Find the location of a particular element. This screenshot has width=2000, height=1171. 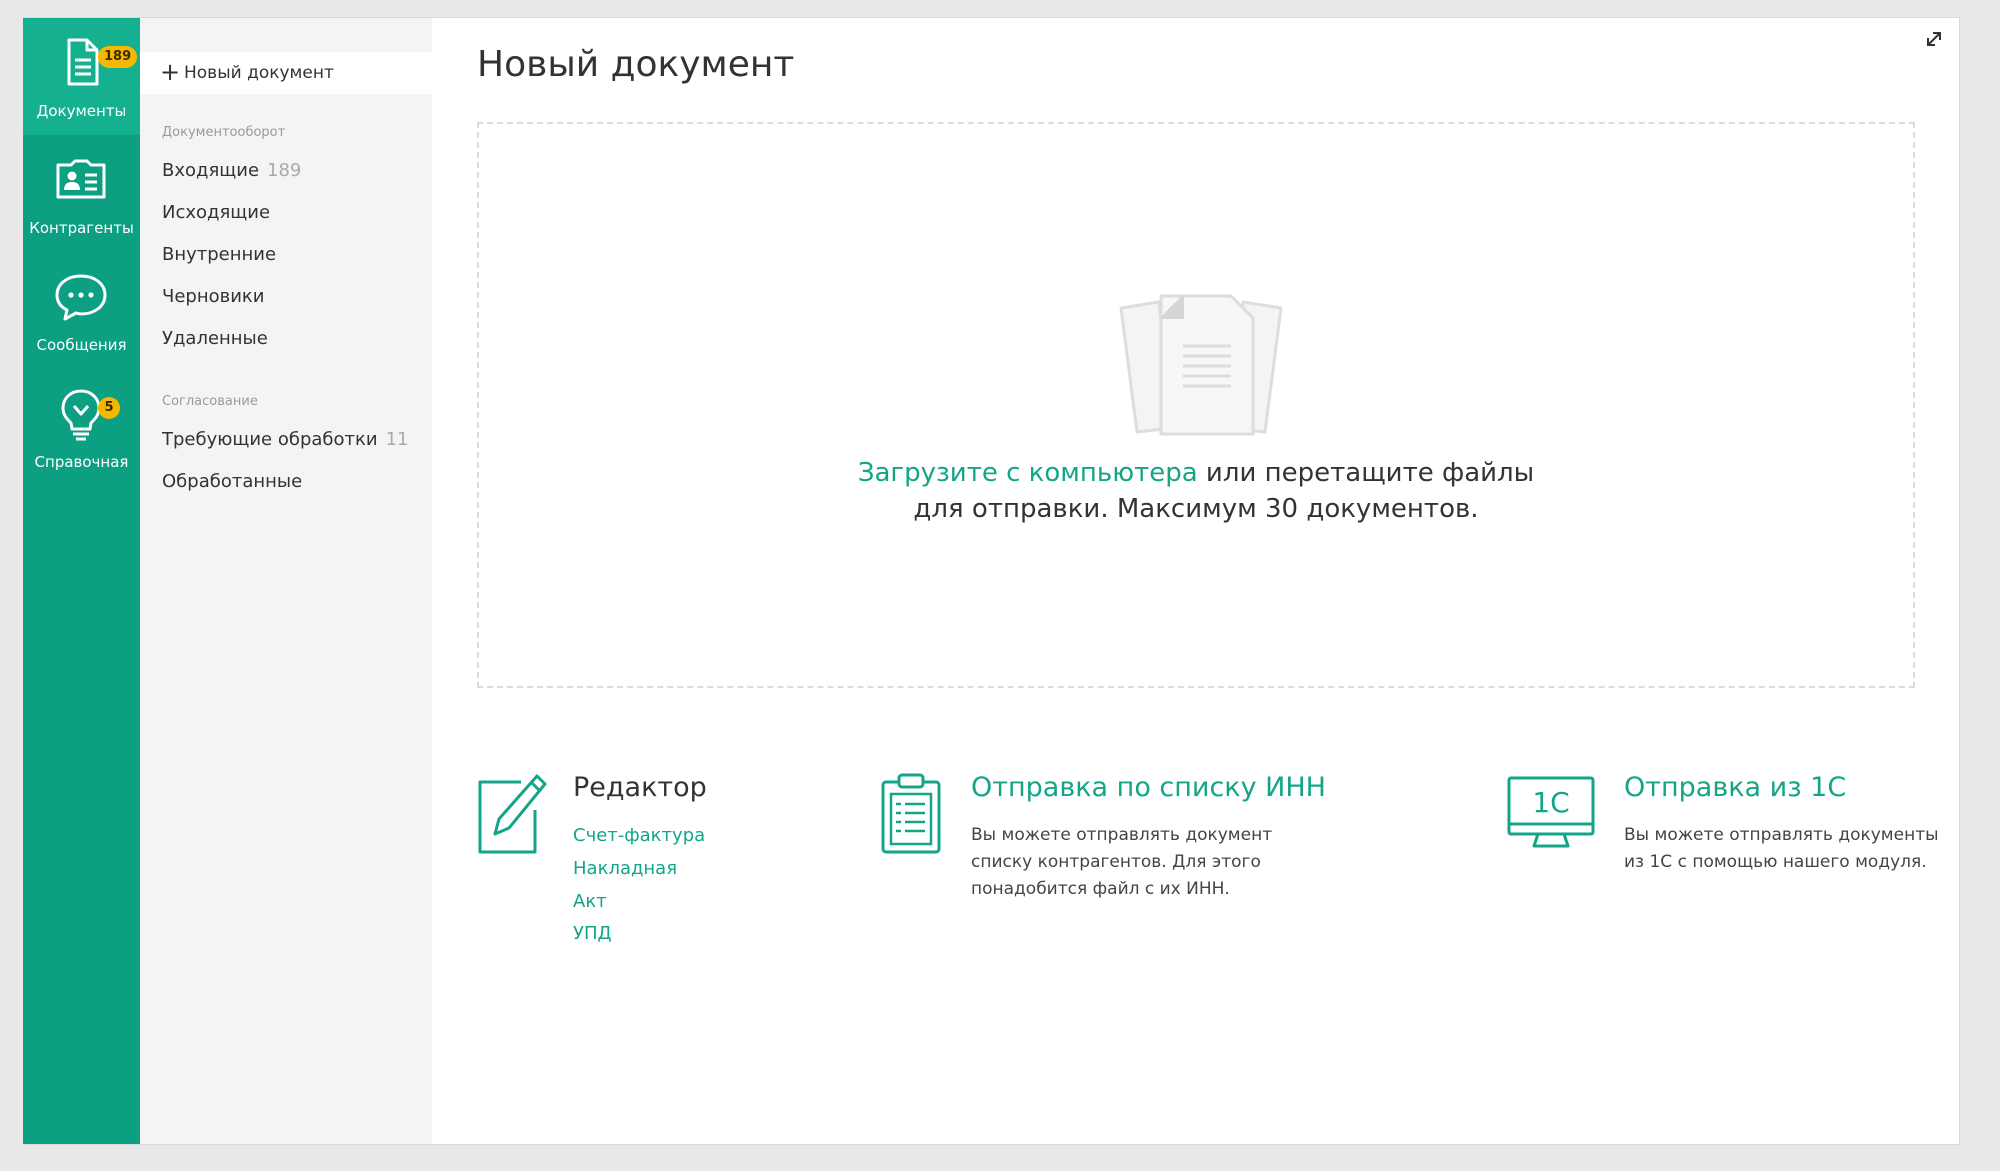

group-title-approval: Согласование is located at coordinates (210, 401).